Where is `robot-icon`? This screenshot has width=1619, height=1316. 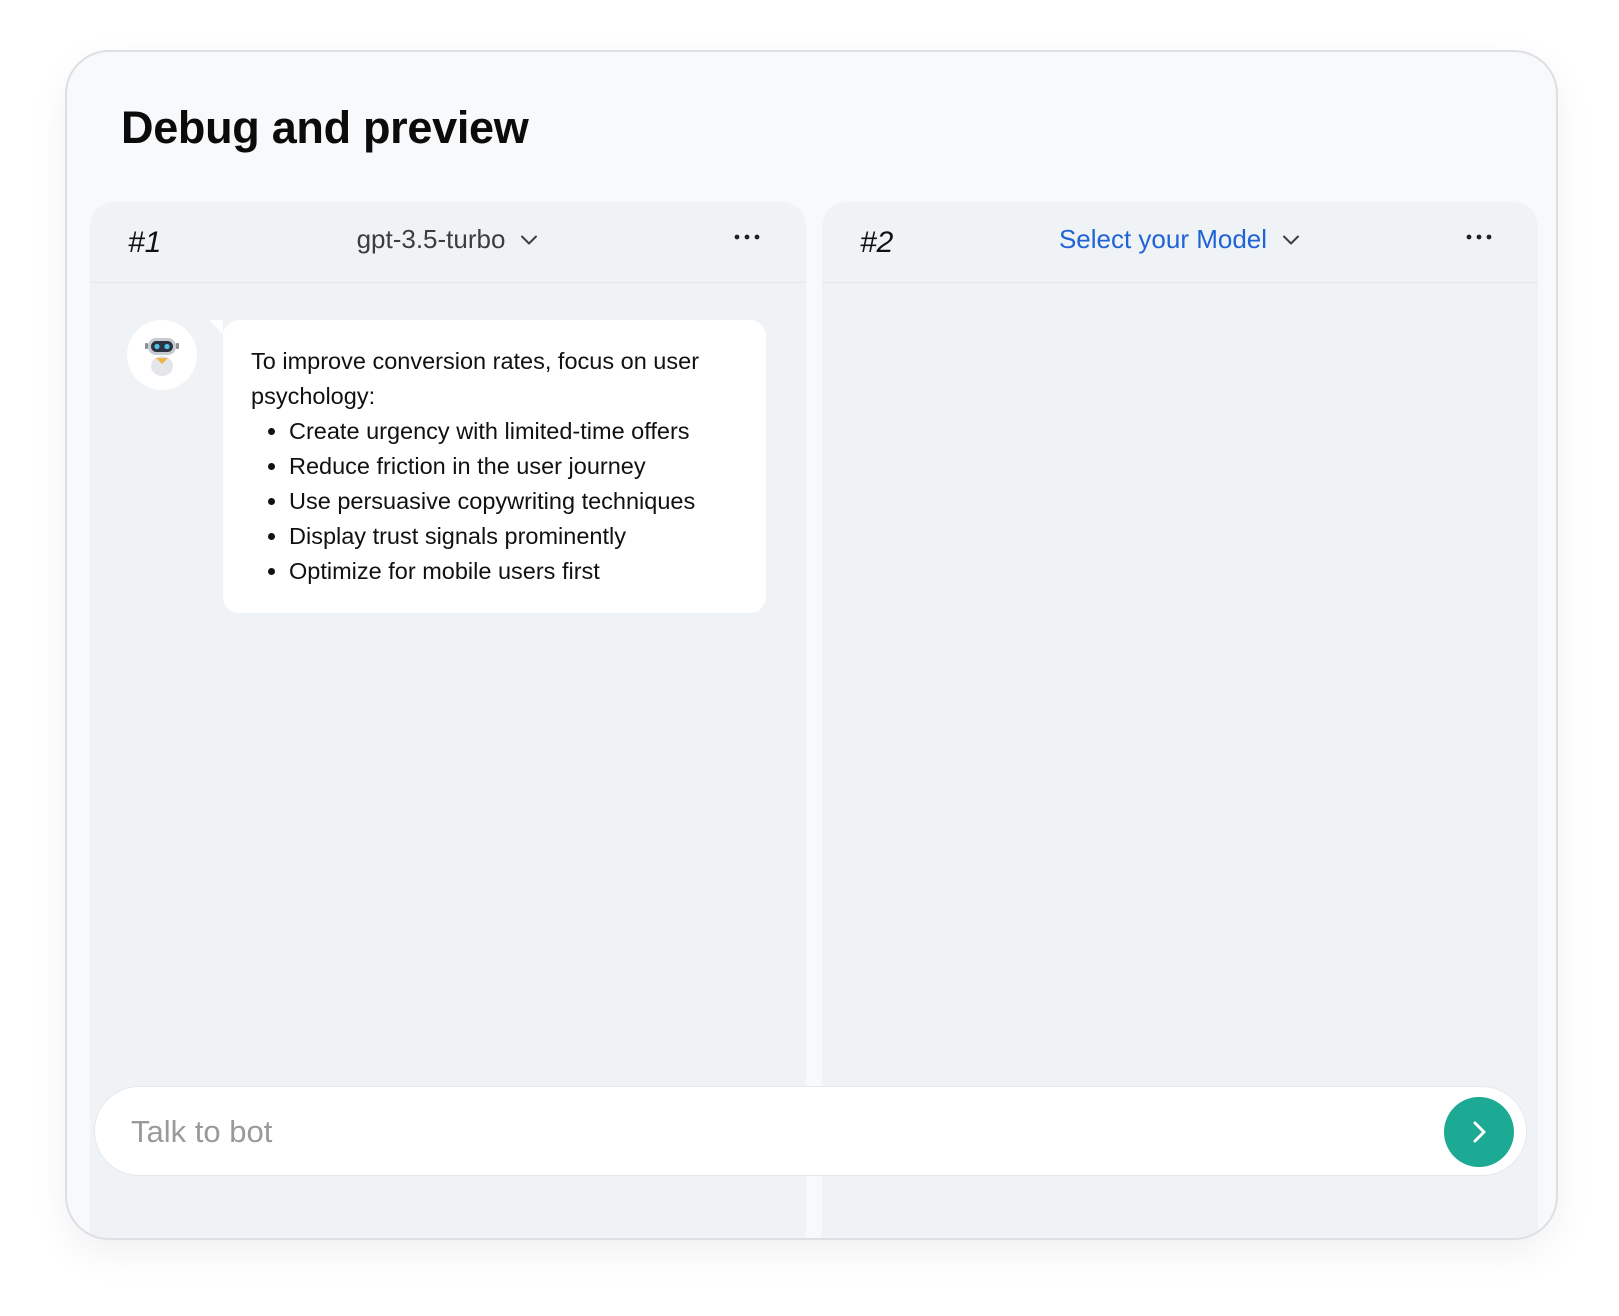 robot-icon is located at coordinates (162, 357).